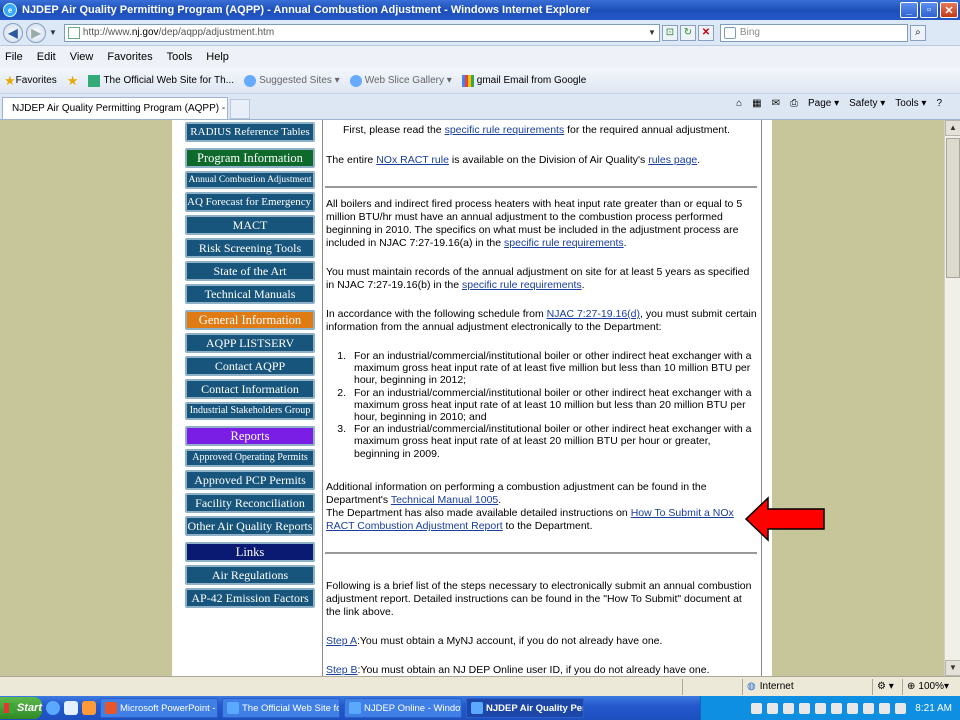 This screenshot has height=720, width=960. What do you see at coordinates (250, 180) in the screenshot?
I see `sidebar-item-annual-combustion-adjustment: Annual Combustion Adjustment` at bounding box center [250, 180].